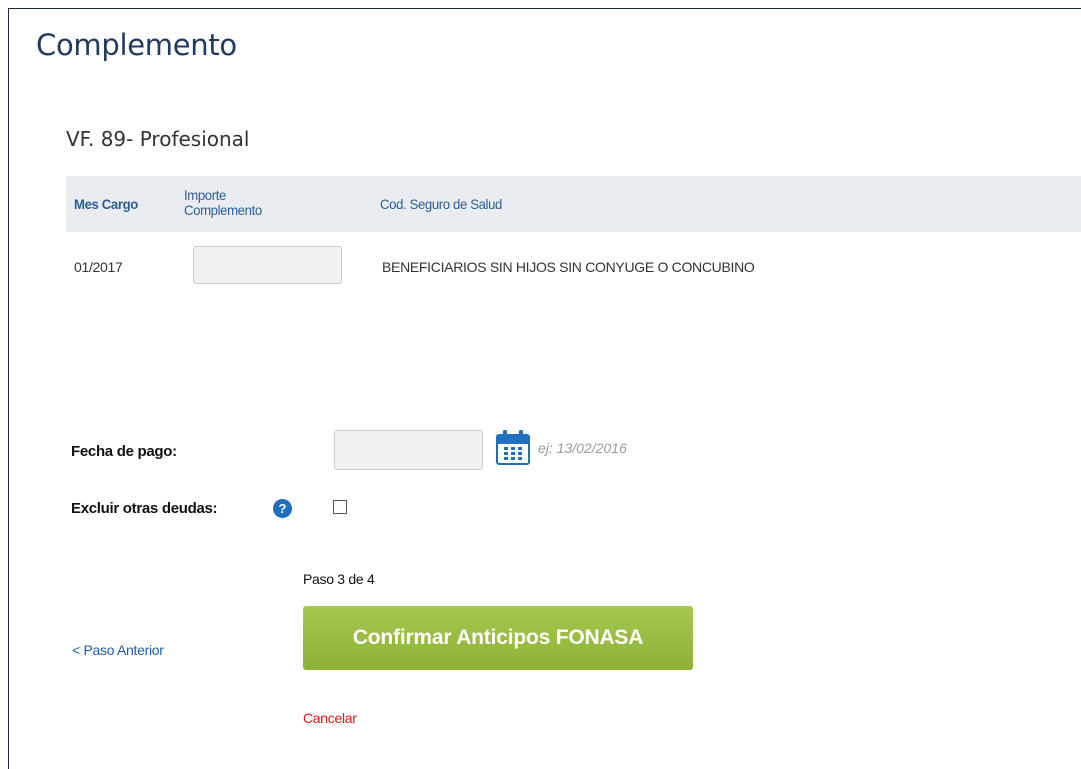 The height and width of the screenshot is (769, 1081). What do you see at coordinates (498, 638) in the screenshot?
I see `confirm-anticipos-button: Confirmar Anticipos FONASA` at bounding box center [498, 638].